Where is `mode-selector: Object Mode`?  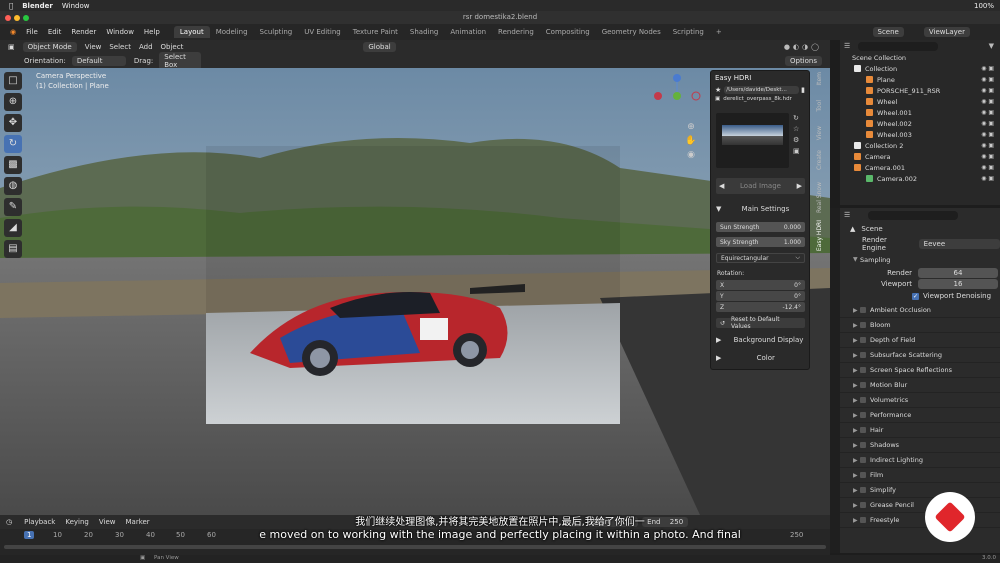 mode-selector: Object Mode is located at coordinates (49, 47).